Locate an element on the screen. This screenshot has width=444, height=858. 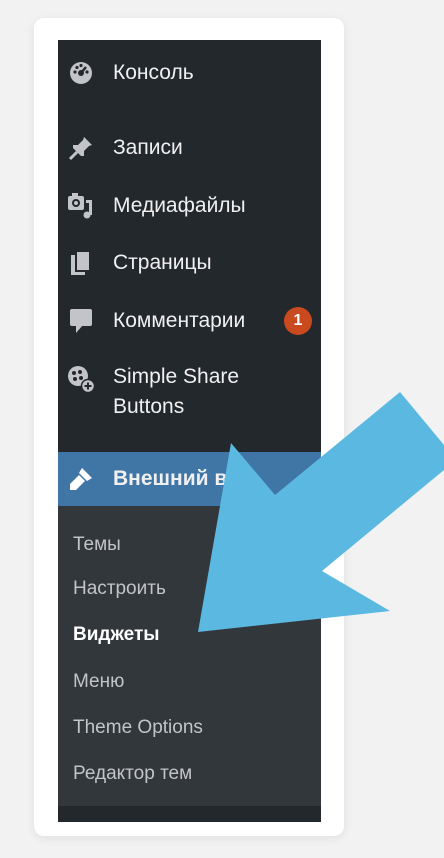
menu-item-label: Консоль is located at coordinates (153, 72).